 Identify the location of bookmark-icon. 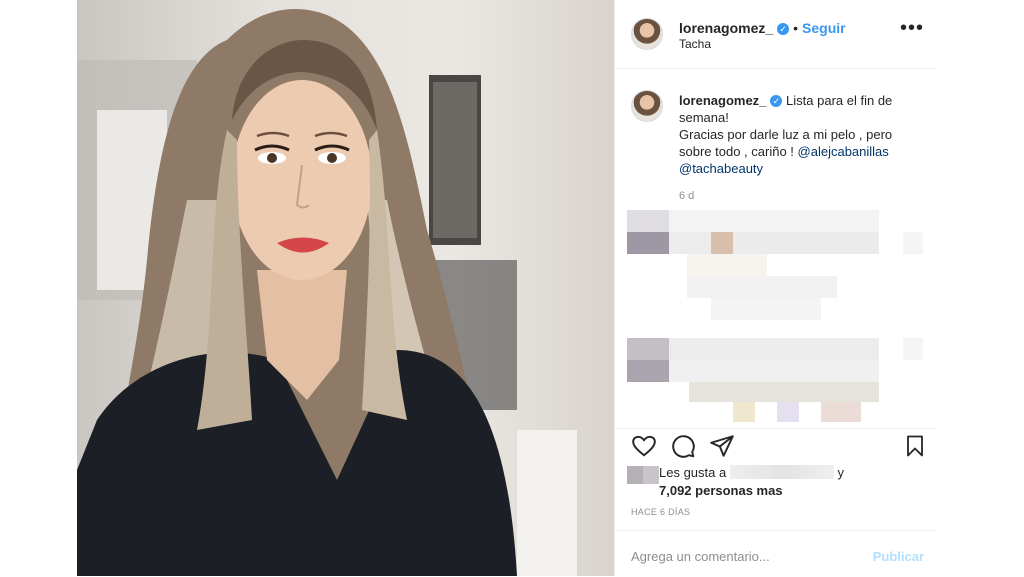
(915, 446).